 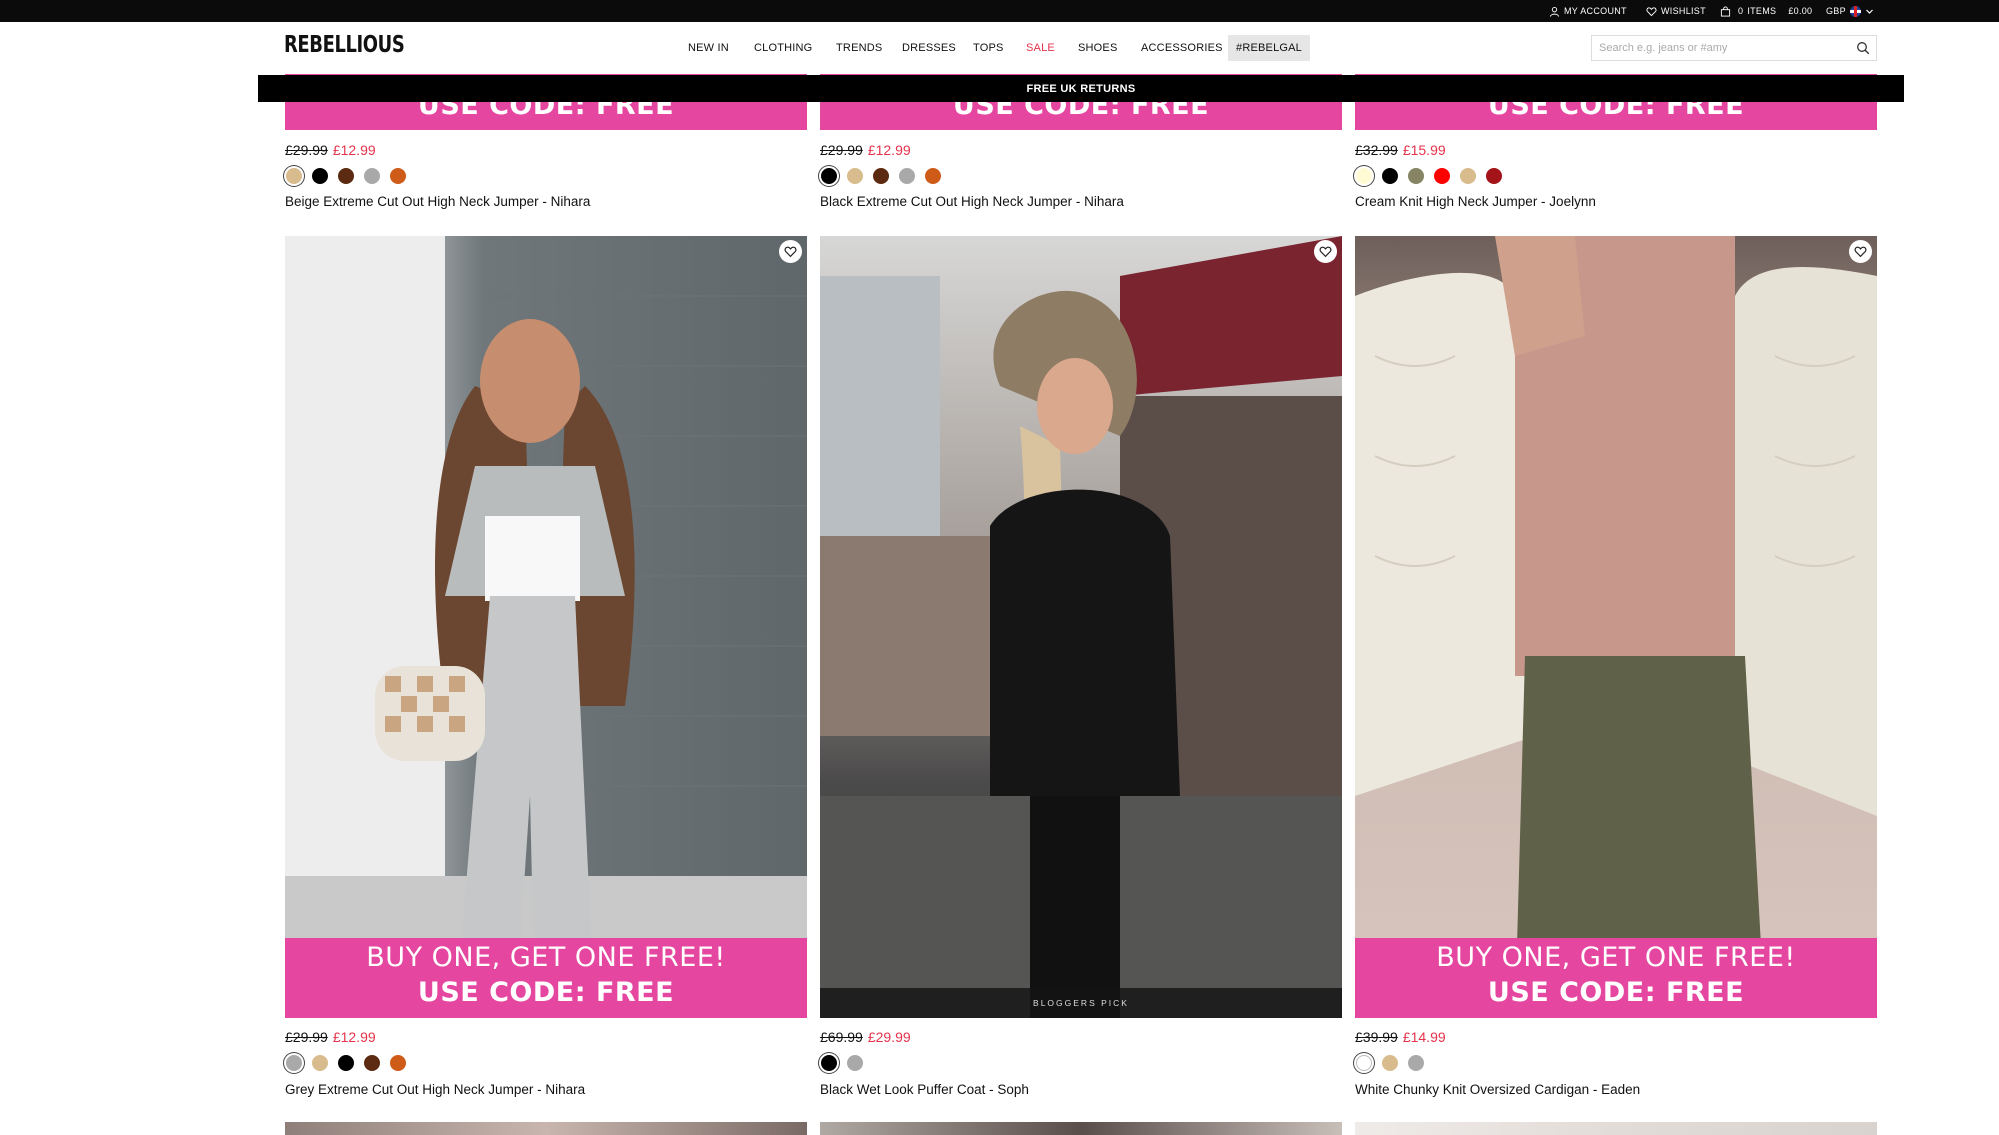 What do you see at coordinates (1269, 48) in the screenshot?
I see `nav-rebelgal: #REBELGAL` at bounding box center [1269, 48].